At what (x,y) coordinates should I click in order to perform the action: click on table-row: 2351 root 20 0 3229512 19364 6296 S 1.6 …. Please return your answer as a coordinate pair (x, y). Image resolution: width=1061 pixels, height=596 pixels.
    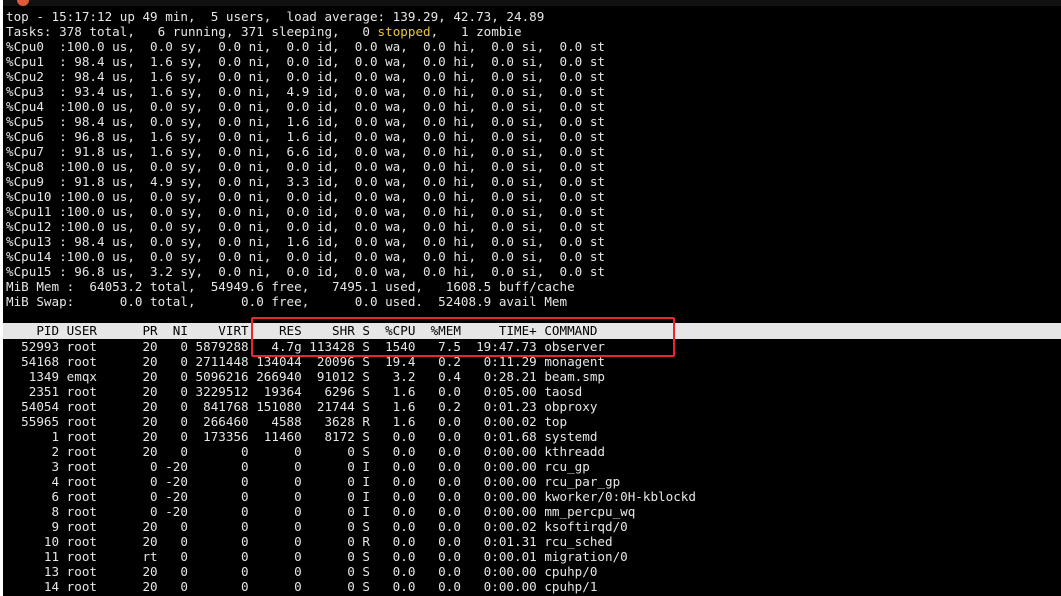
    Looking at the image, I should click on (294, 391).